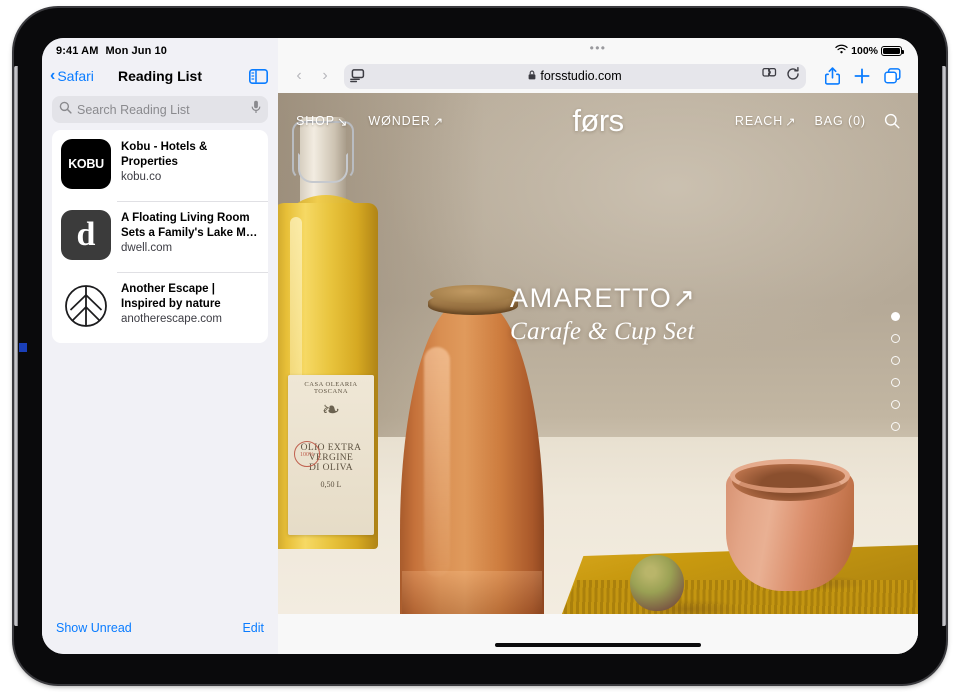  I want to click on bottle-label-volume: 0,50 L, so click(331, 484).